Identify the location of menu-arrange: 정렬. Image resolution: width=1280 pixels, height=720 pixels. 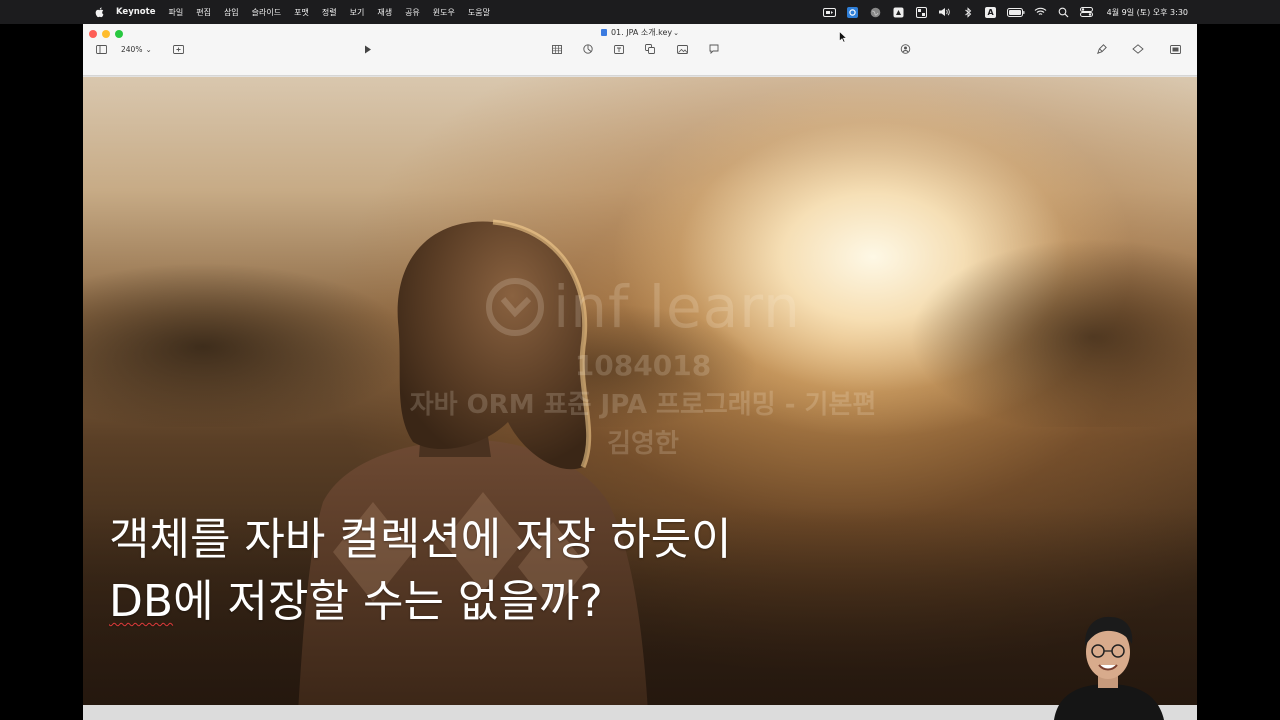
(329, 12).